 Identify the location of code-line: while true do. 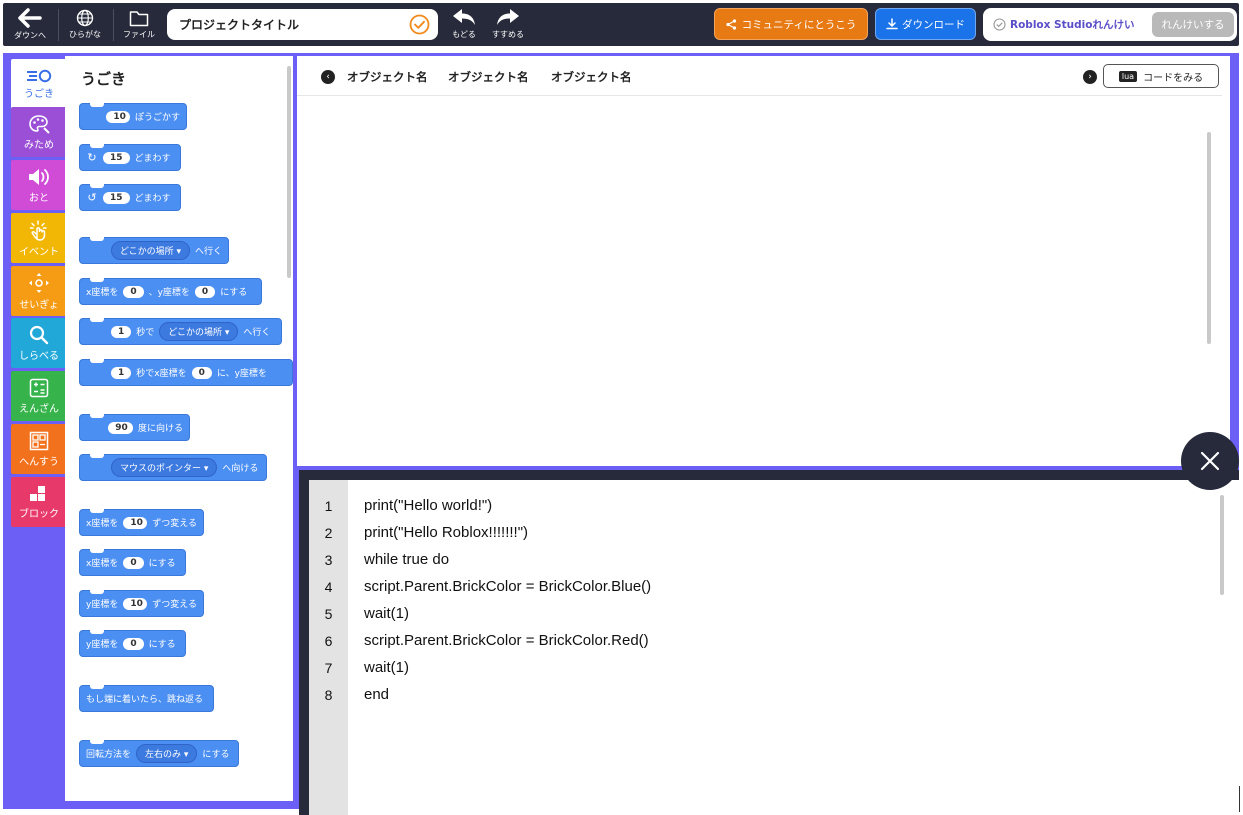
(406, 559).